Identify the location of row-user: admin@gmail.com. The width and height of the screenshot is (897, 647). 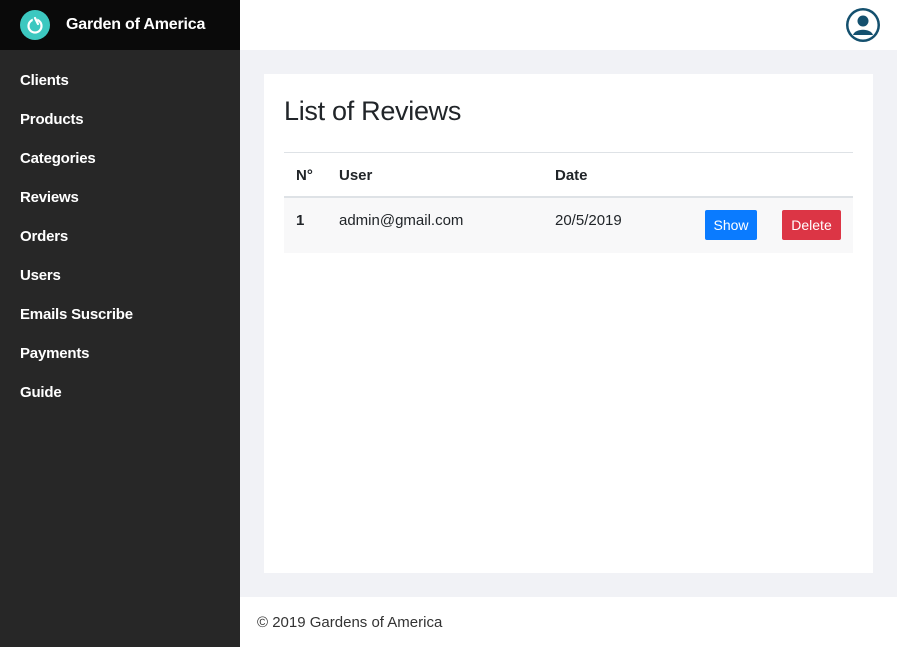
(401, 220).